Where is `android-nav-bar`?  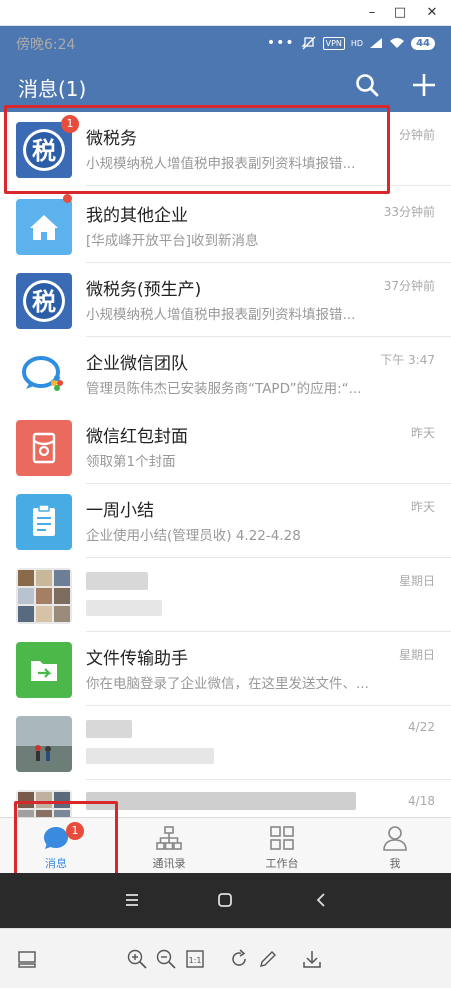
android-nav-bar is located at coordinates (225, 900).